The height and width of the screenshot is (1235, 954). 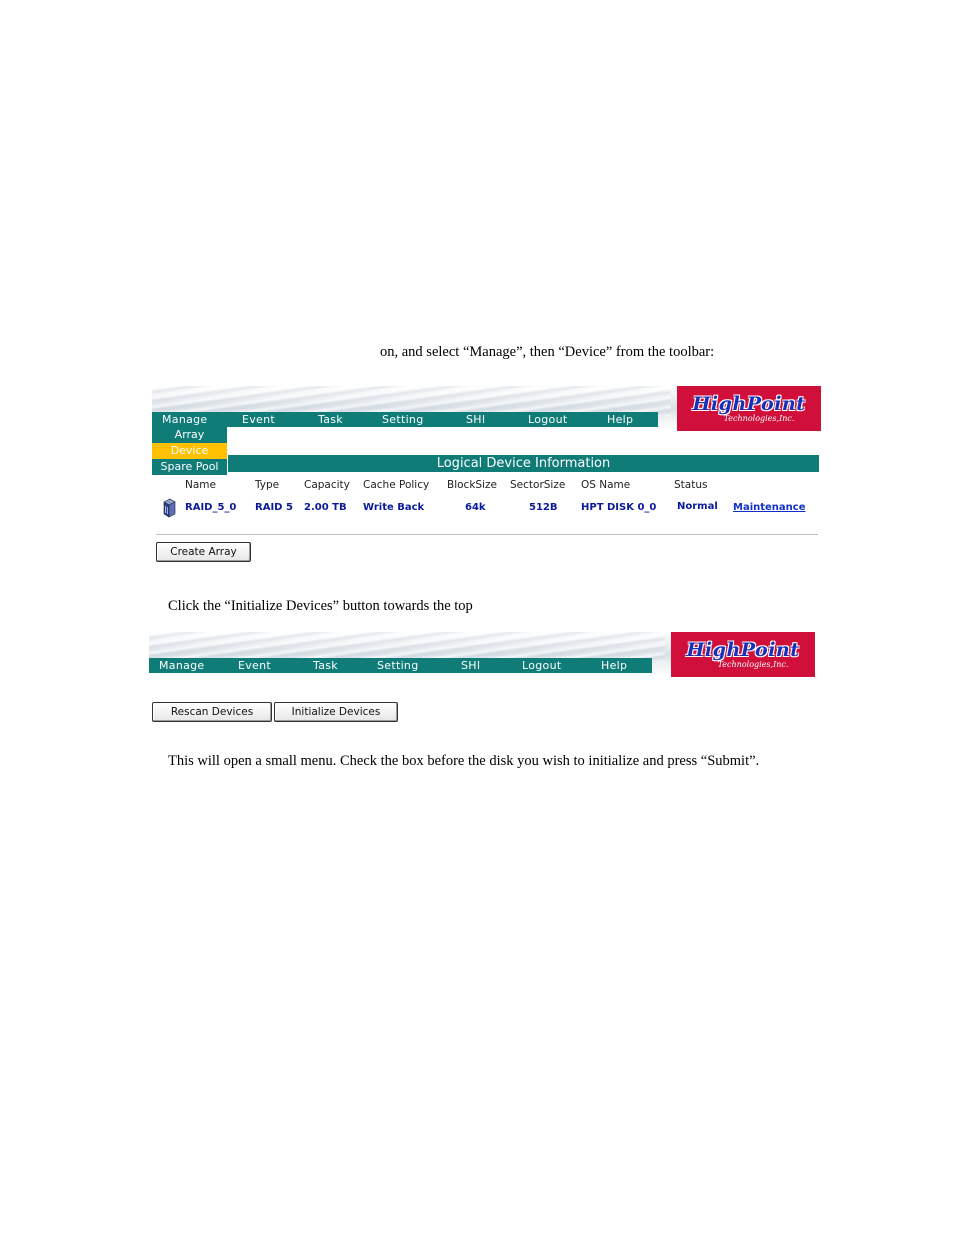 I want to click on row-os-name: HPT DISK 0_0, so click(x=619, y=507).